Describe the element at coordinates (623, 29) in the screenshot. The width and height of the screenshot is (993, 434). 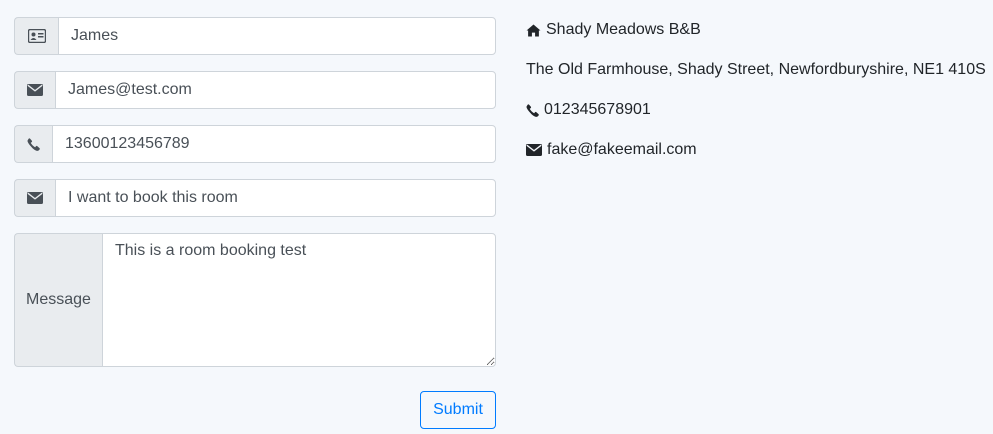
I see `business-name: Shady Meadows B&B` at that location.